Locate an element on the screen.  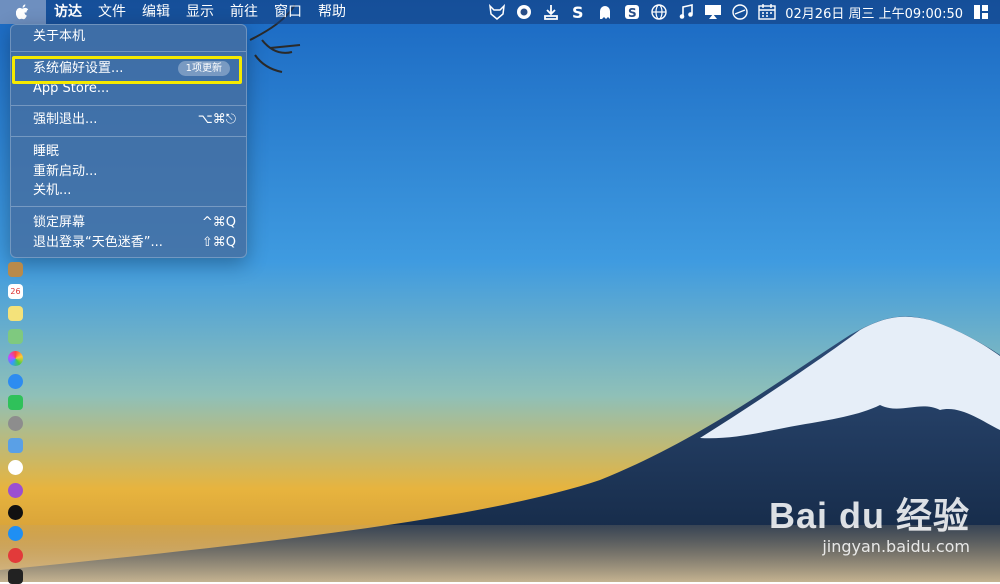
menu-file: 文件 is located at coordinates (112, 12).